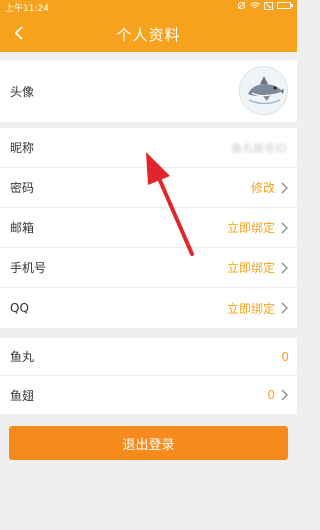  What do you see at coordinates (170, 204) in the screenshot?
I see `annotation-arrow` at bounding box center [170, 204].